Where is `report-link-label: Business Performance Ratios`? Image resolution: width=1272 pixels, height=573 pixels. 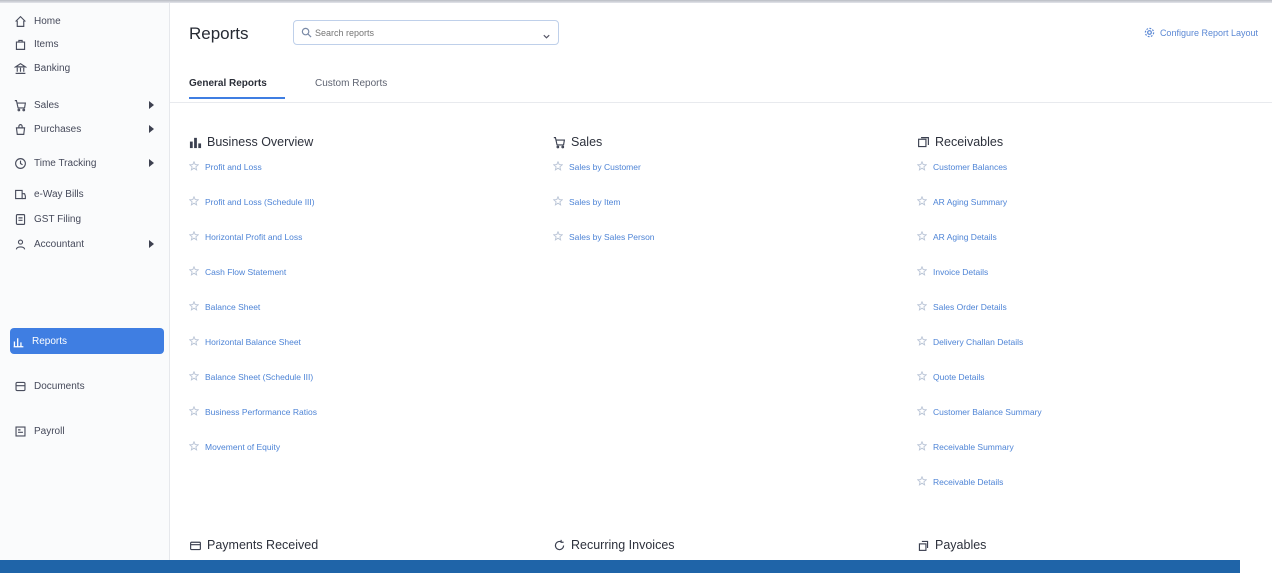 report-link-label: Business Performance Ratios is located at coordinates (261, 412).